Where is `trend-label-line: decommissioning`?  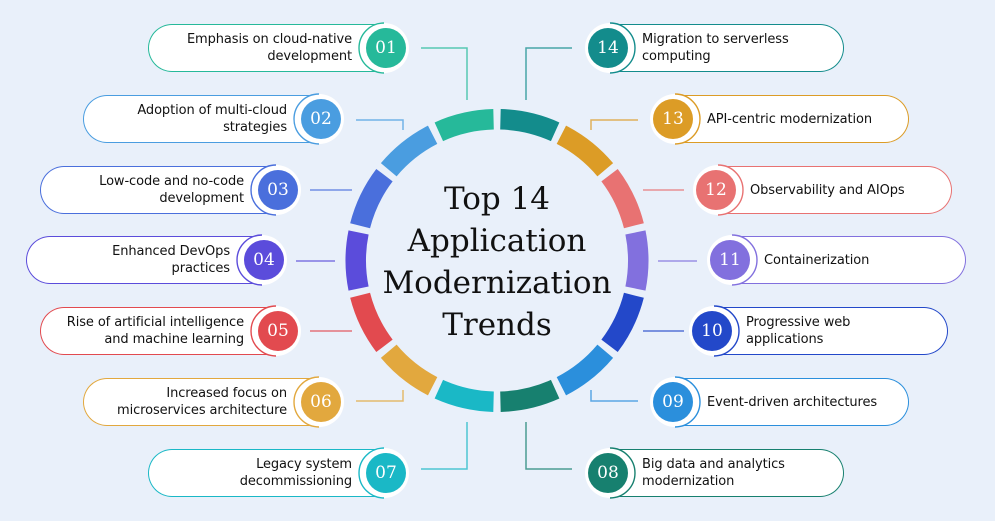 trend-label-line: decommissioning is located at coordinates (295, 481).